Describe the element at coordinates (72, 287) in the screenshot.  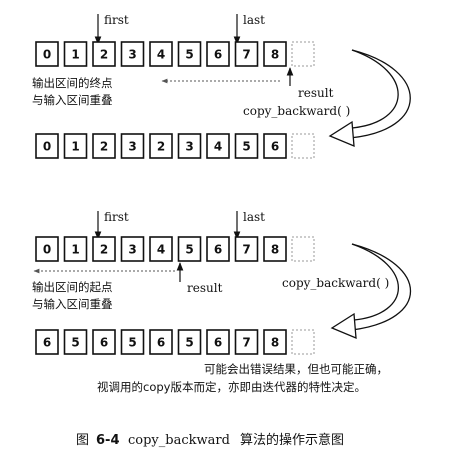
I see `note-line-1: 输出区间的起点` at that location.